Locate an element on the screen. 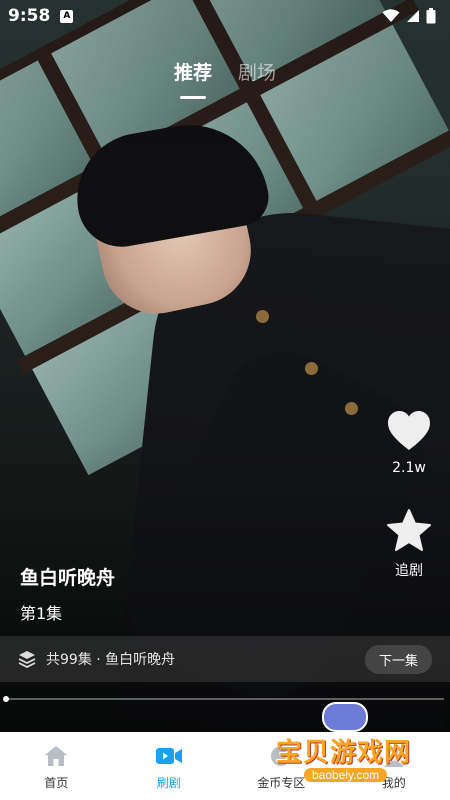 The width and height of the screenshot is (450, 800). top-tabs: 推荐 剧场 is located at coordinates (225, 75).